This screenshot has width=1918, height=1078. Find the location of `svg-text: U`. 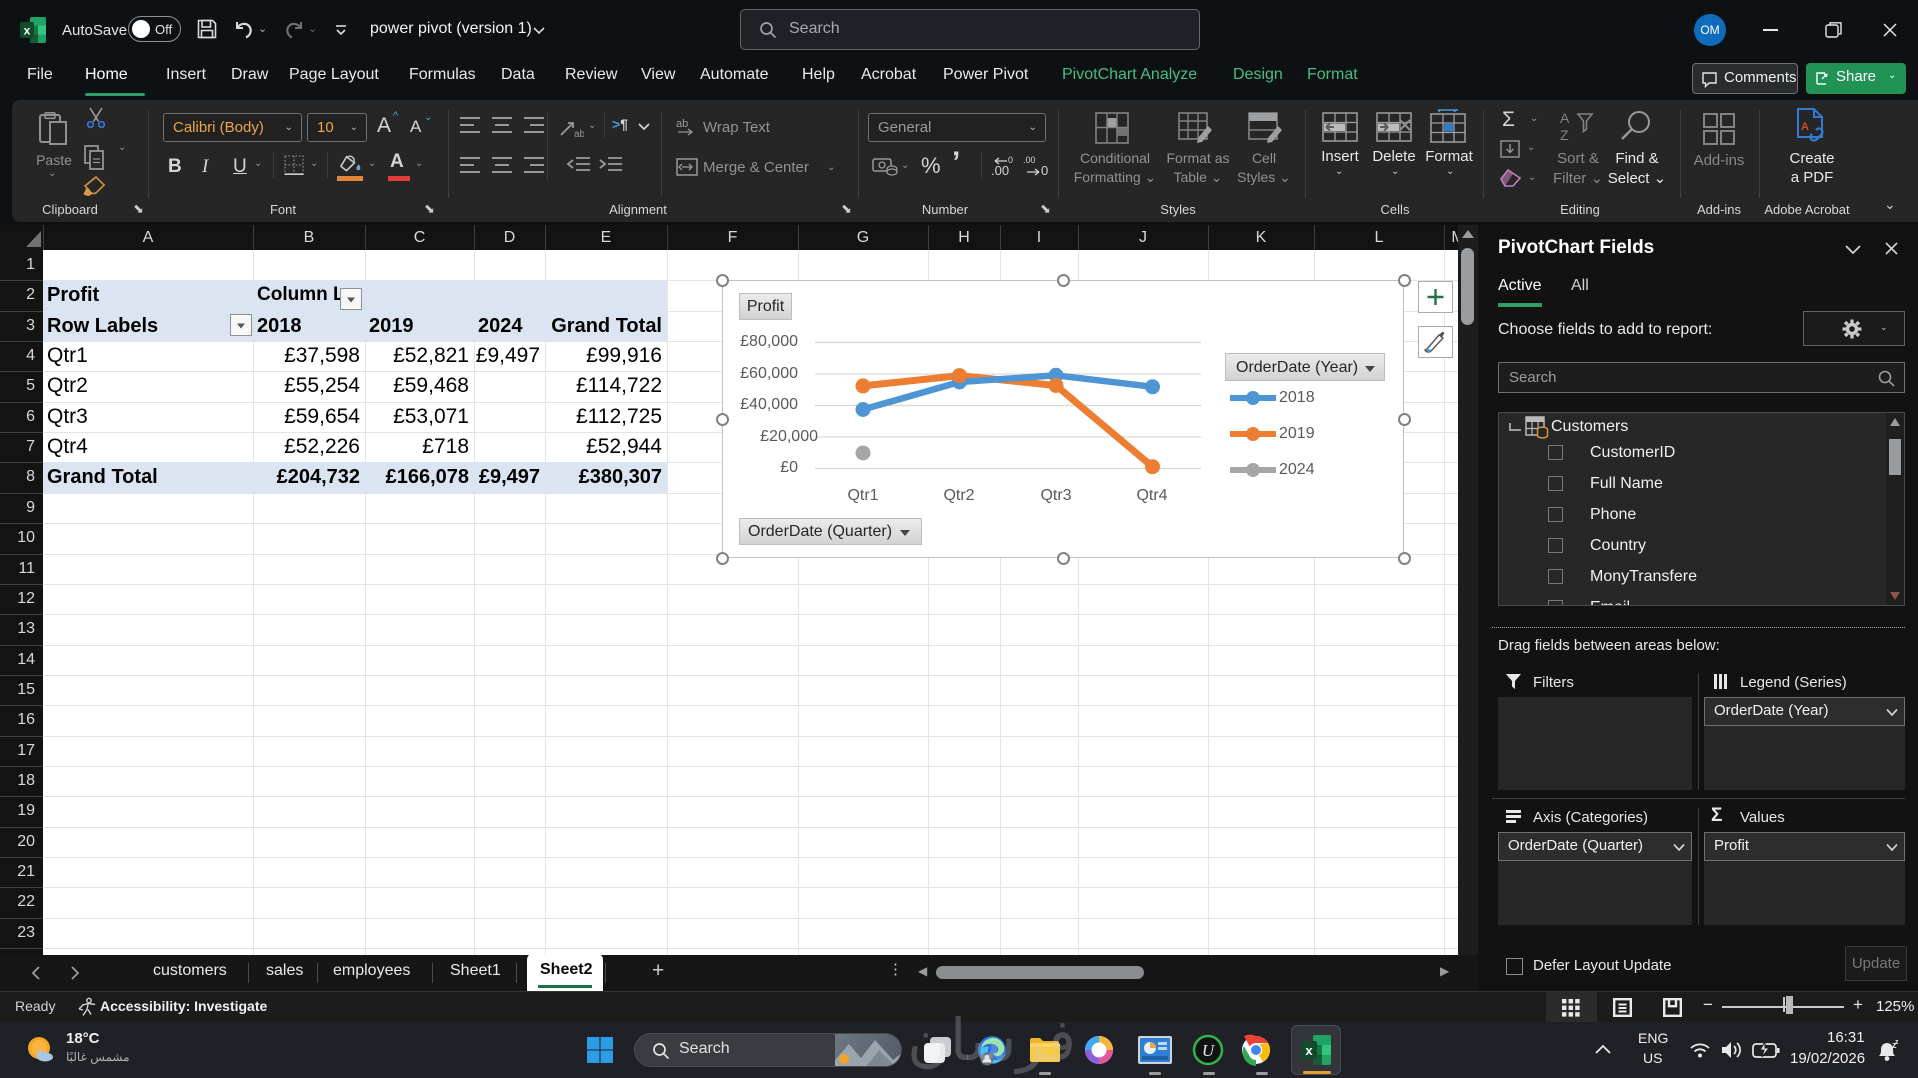

svg-text: U is located at coordinates (1209, 1050).